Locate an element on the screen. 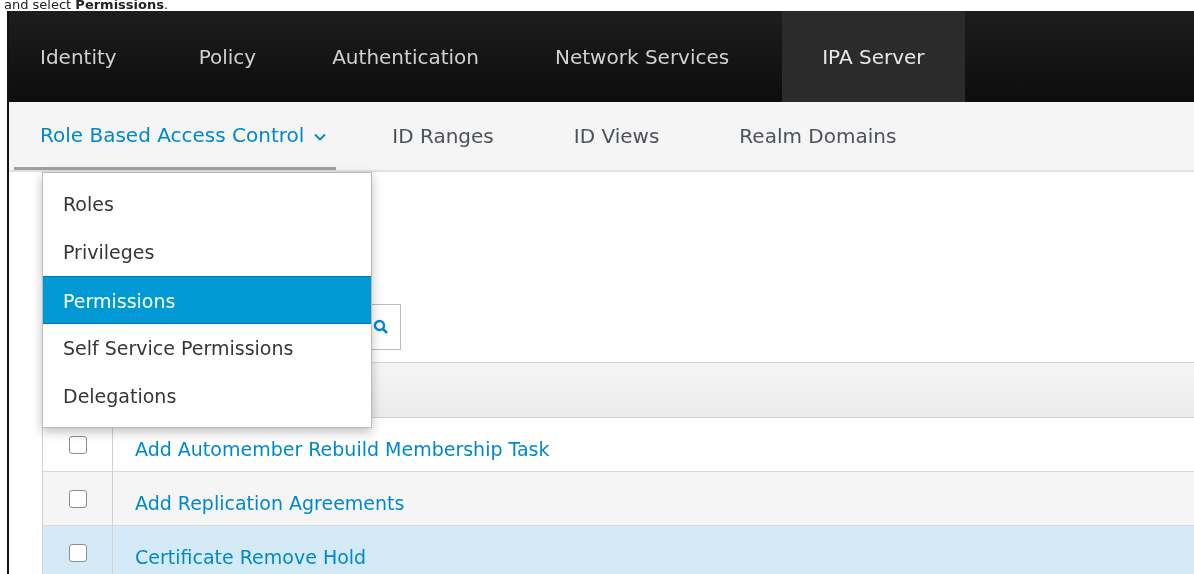 The image size is (1194, 574). table-row: Add Replication Agreements is located at coordinates (618, 499).